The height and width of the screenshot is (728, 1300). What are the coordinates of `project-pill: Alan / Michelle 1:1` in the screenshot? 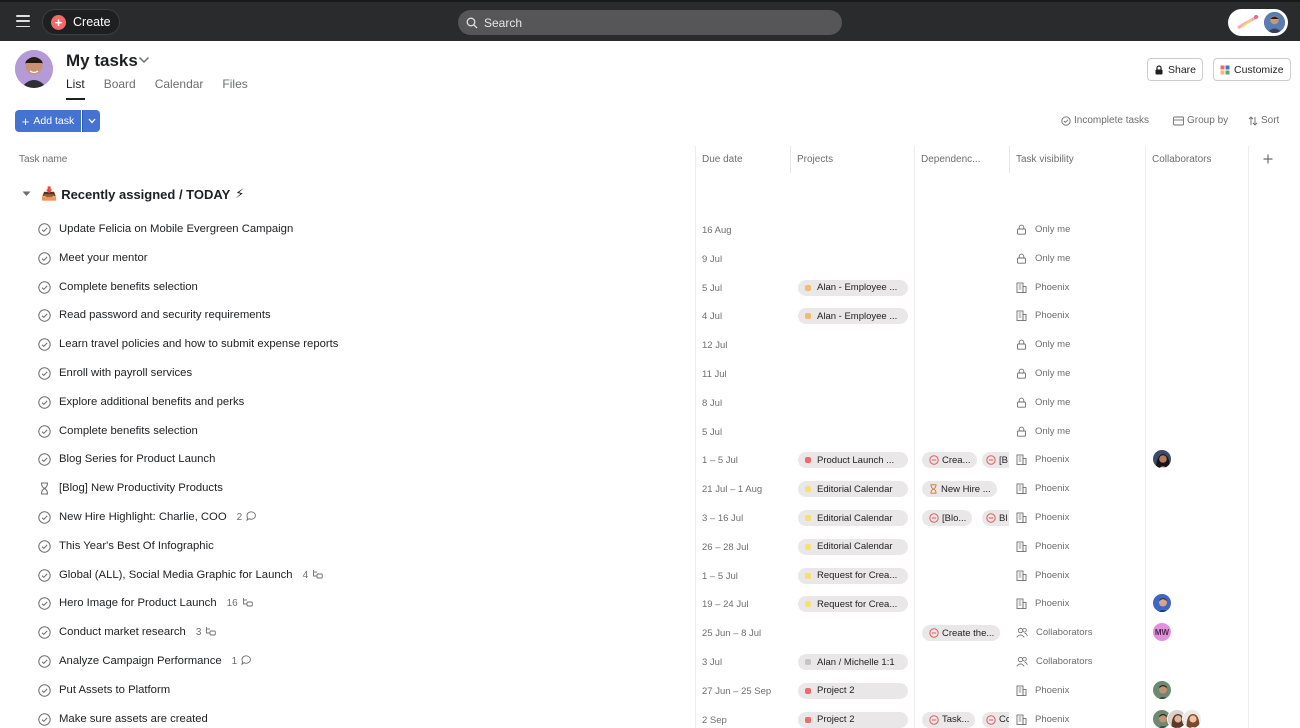 It's located at (853, 662).